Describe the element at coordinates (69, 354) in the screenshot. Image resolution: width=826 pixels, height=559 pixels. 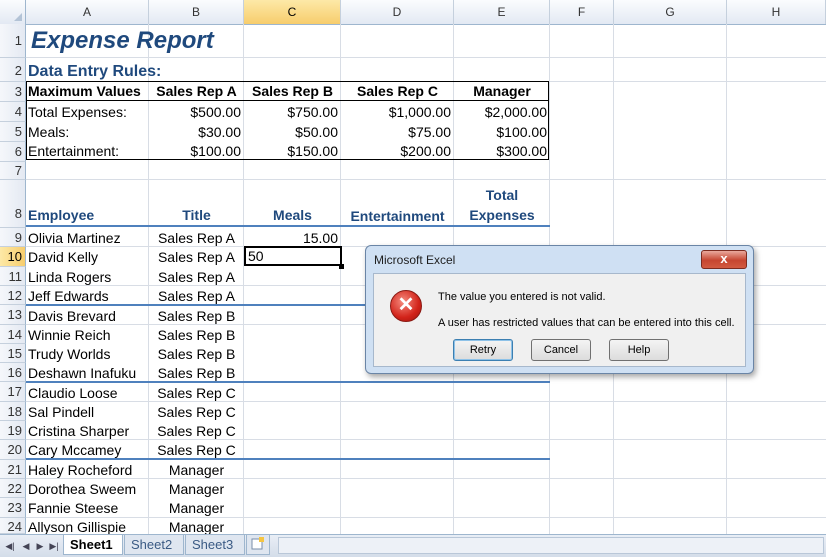
I see `employee-name: Trudy Worlds` at that location.